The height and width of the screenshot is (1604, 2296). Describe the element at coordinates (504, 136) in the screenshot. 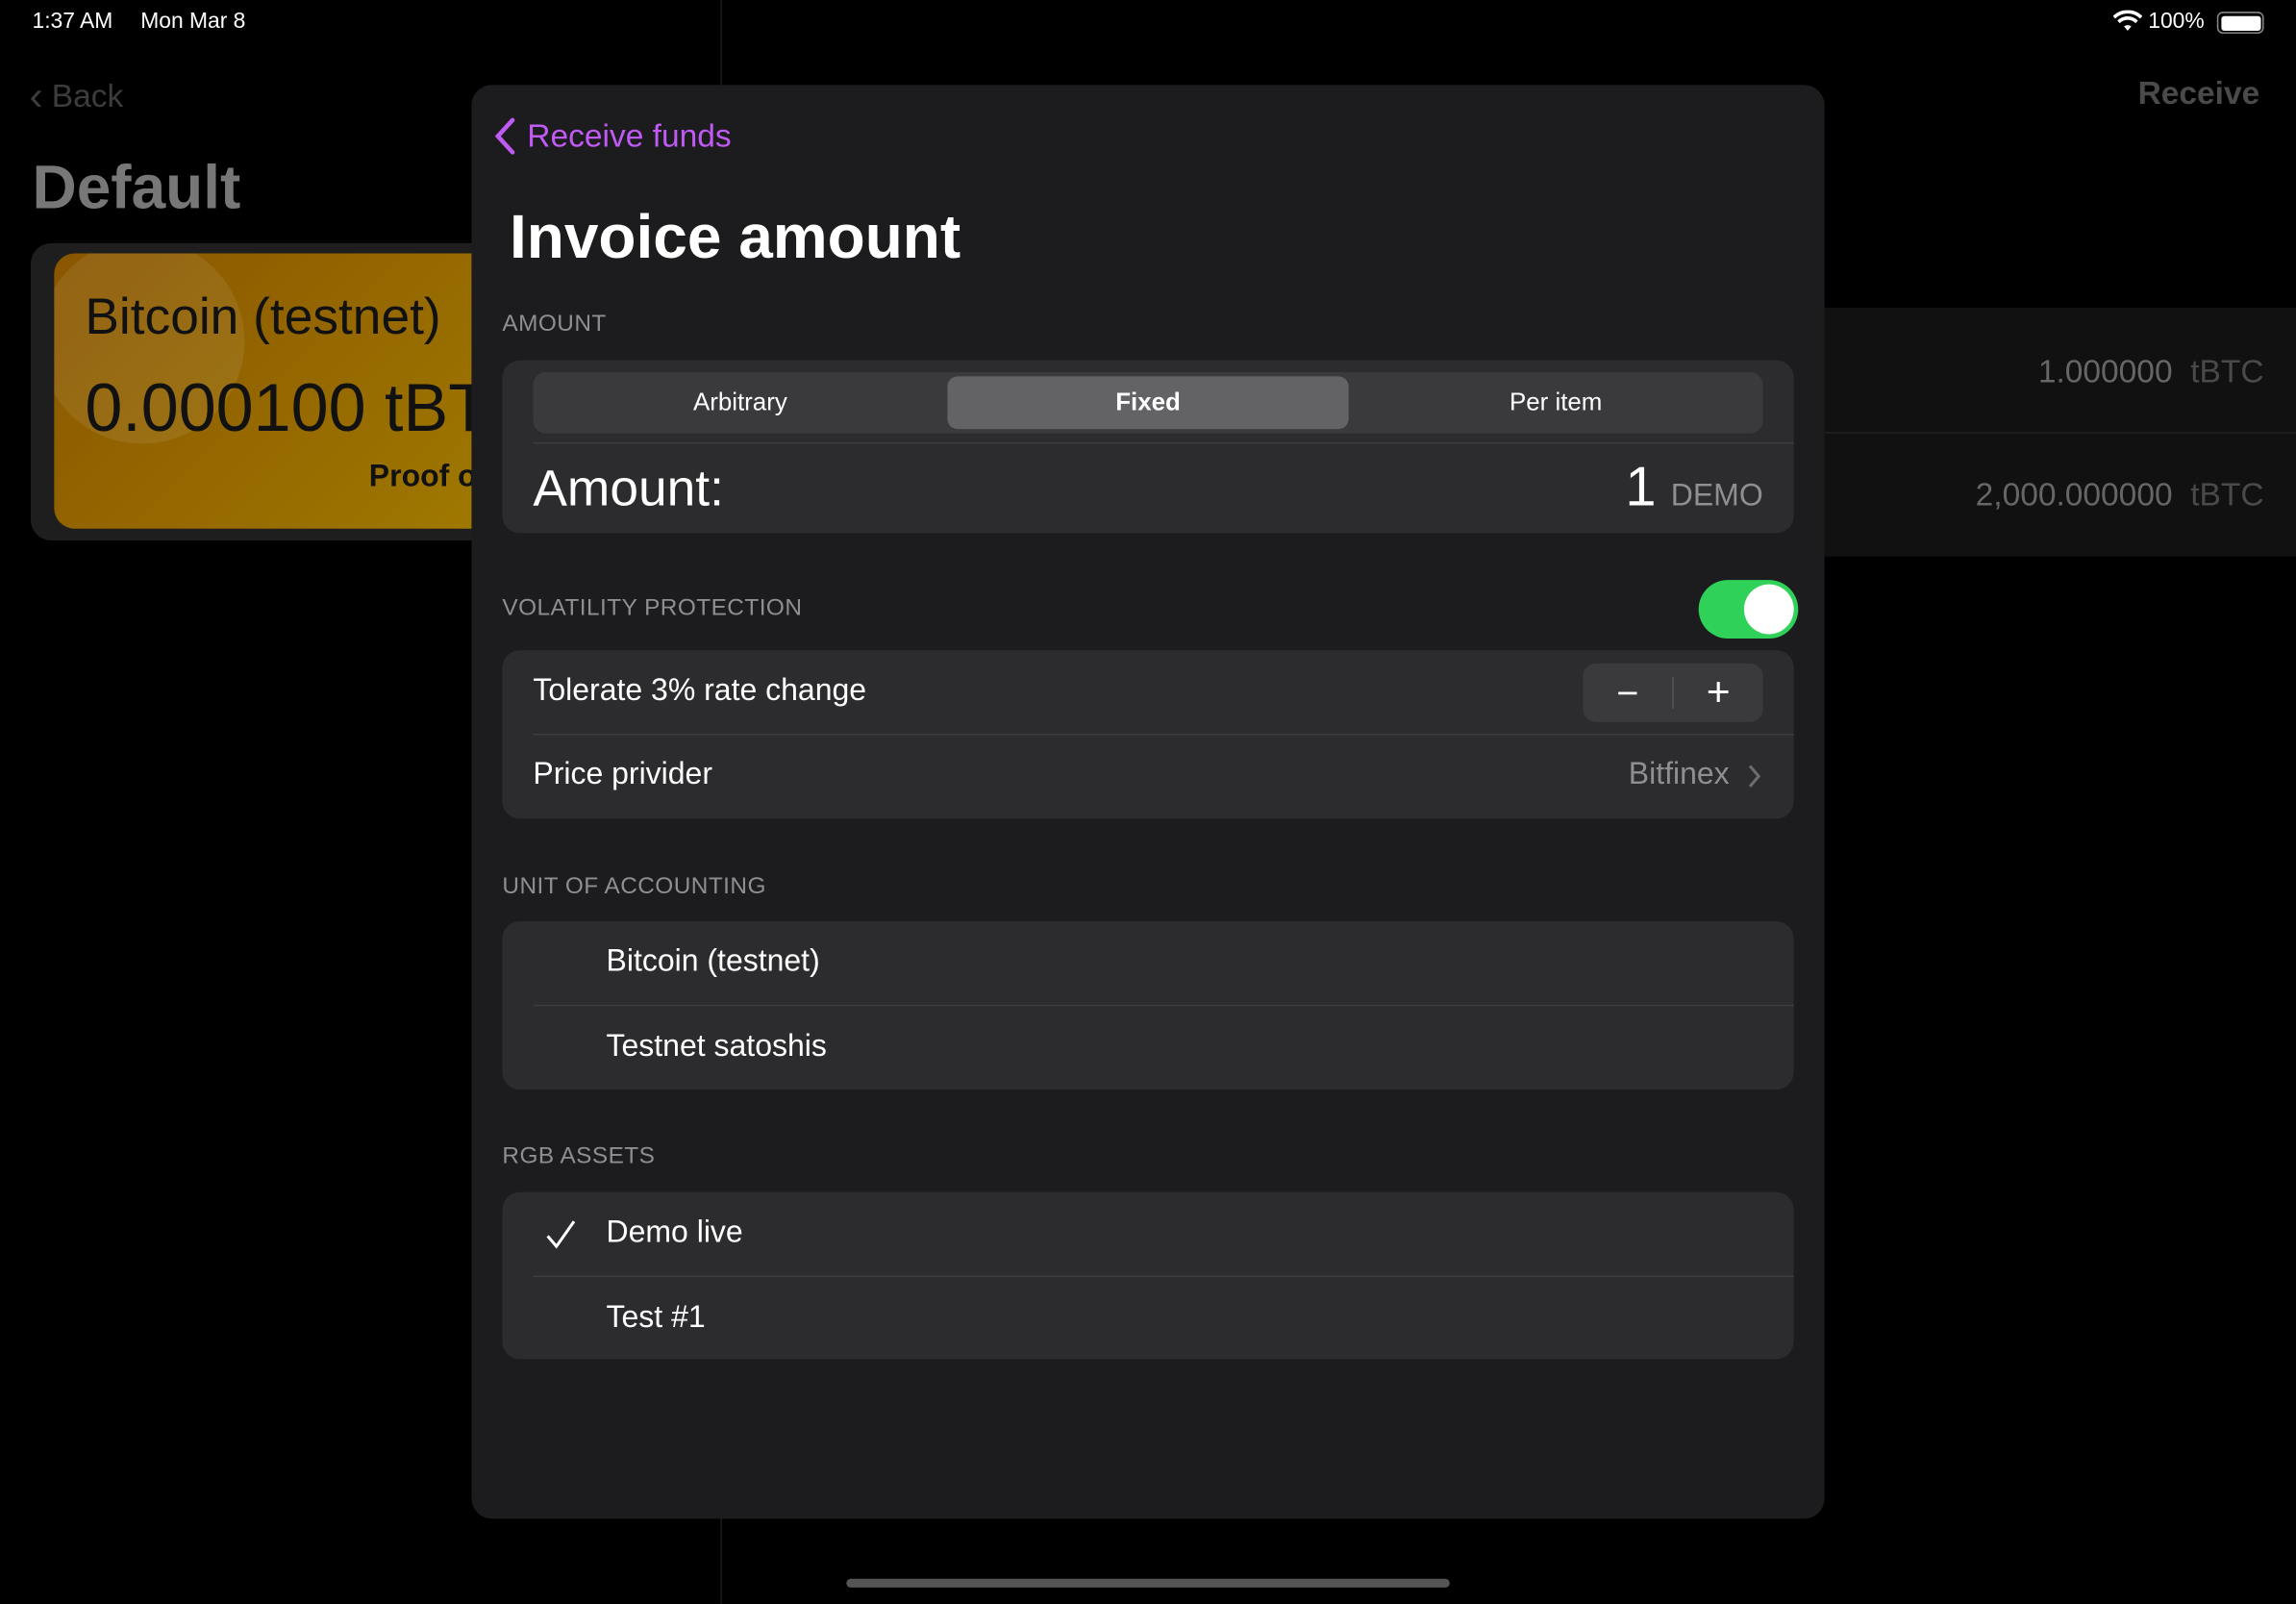

I see `chevron-left-icon` at that location.